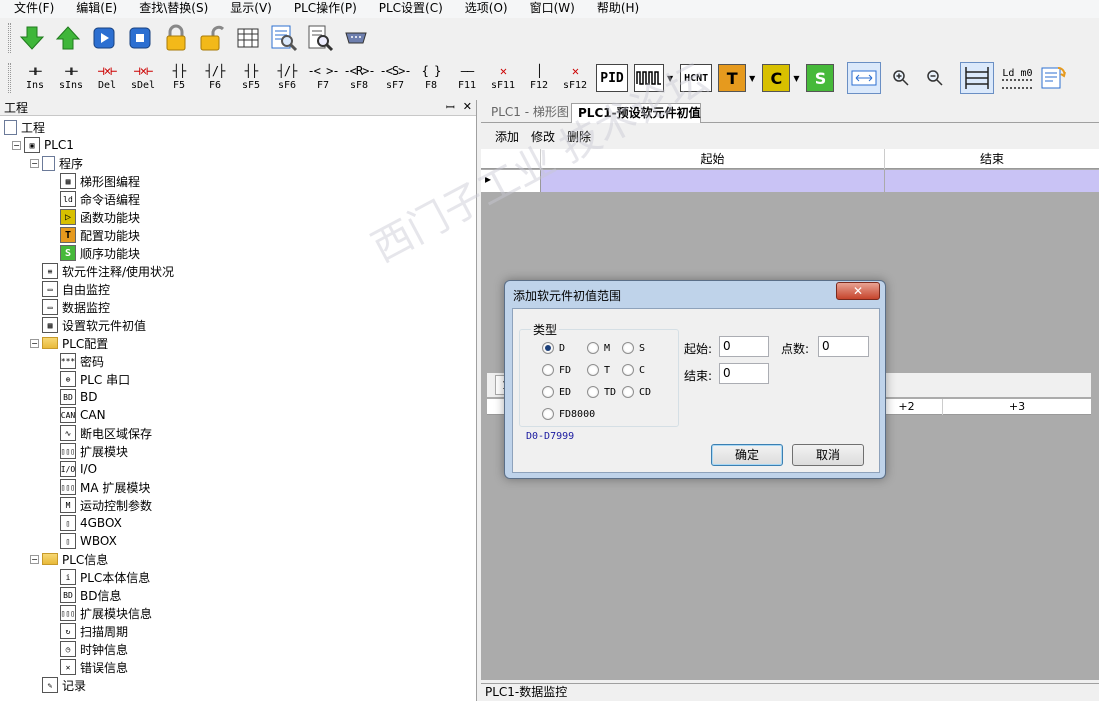 This screenshot has width=1099, height=701. Describe the element at coordinates (238, 649) in the screenshot. I see `tree-item: ◷ 时钟信息` at that location.